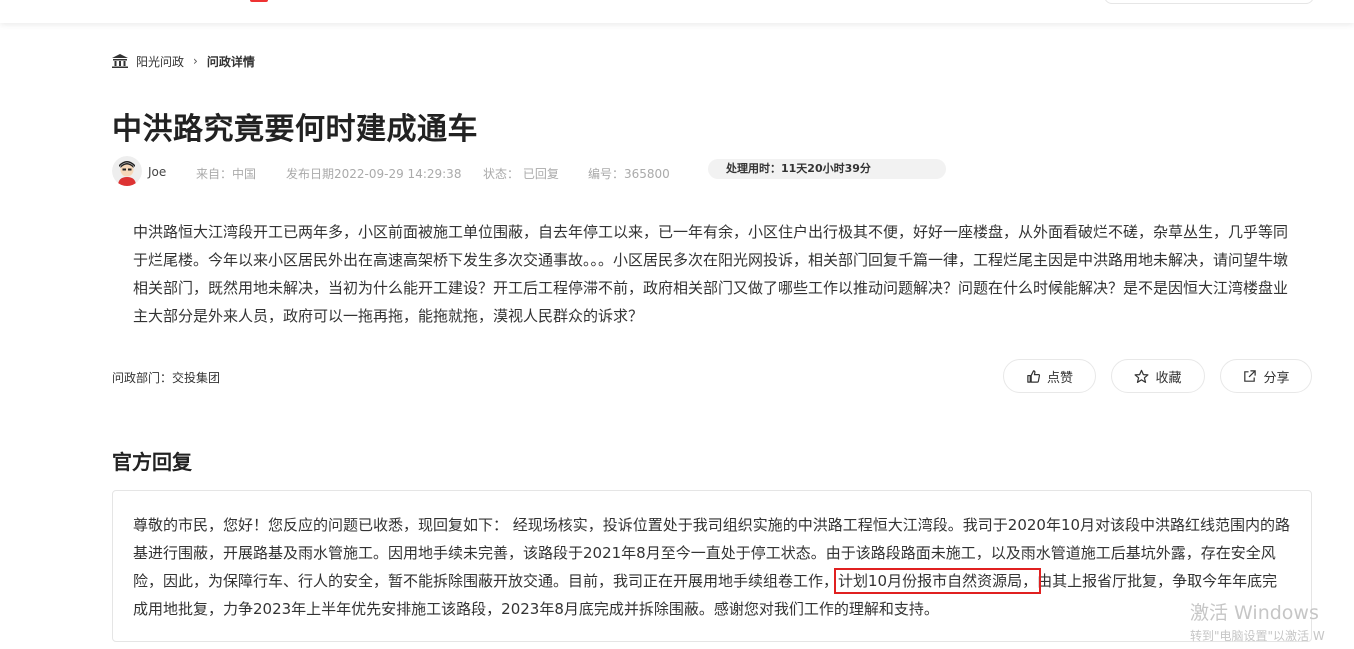 The height and width of the screenshot is (649, 1354). What do you see at coordinates (160, 61) in the screenshot?
I see `breadcrumb-home-link: 阳光问政` at bounding box center [160, 61].